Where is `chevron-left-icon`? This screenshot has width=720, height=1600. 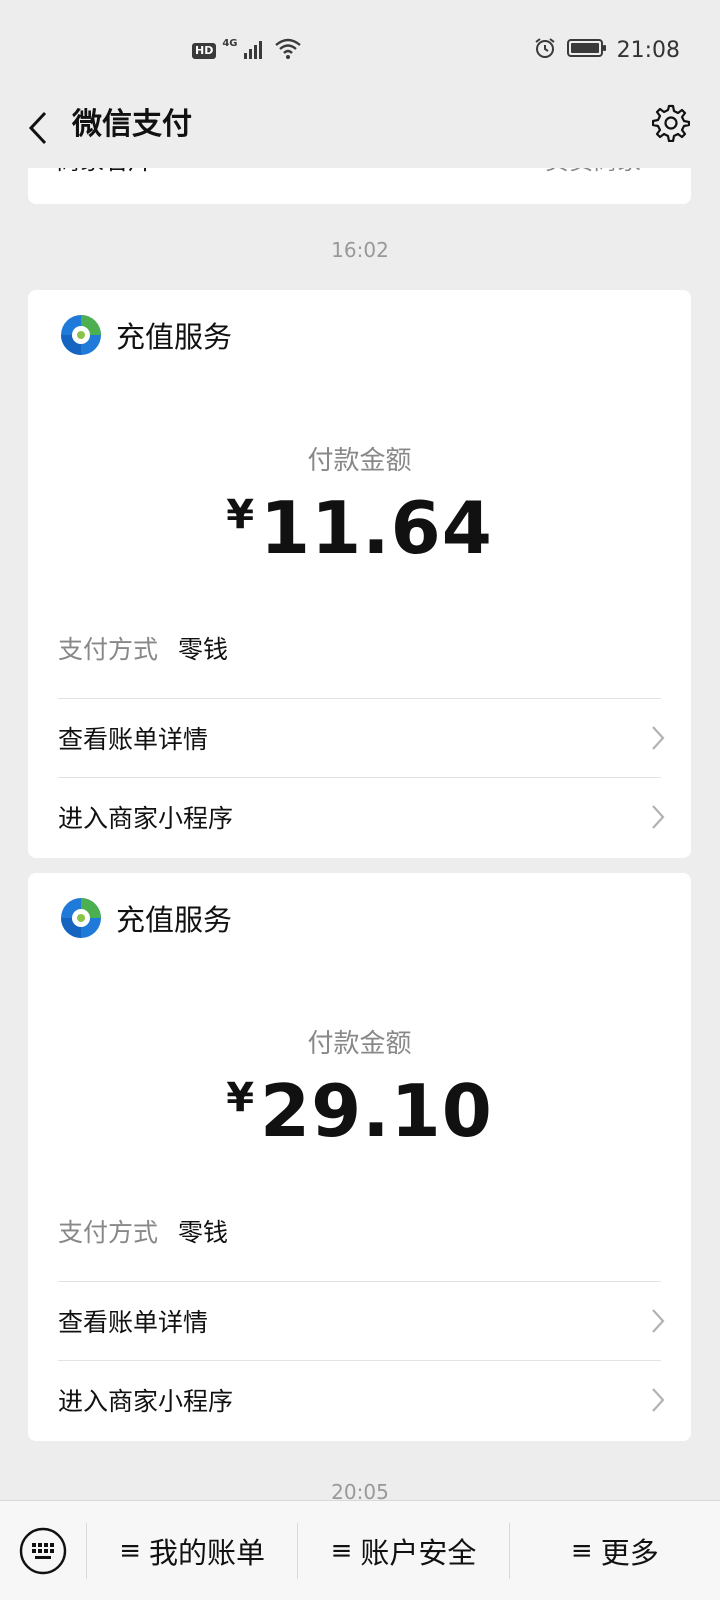 chevron-left-icon is located at coordinates (37, 128).